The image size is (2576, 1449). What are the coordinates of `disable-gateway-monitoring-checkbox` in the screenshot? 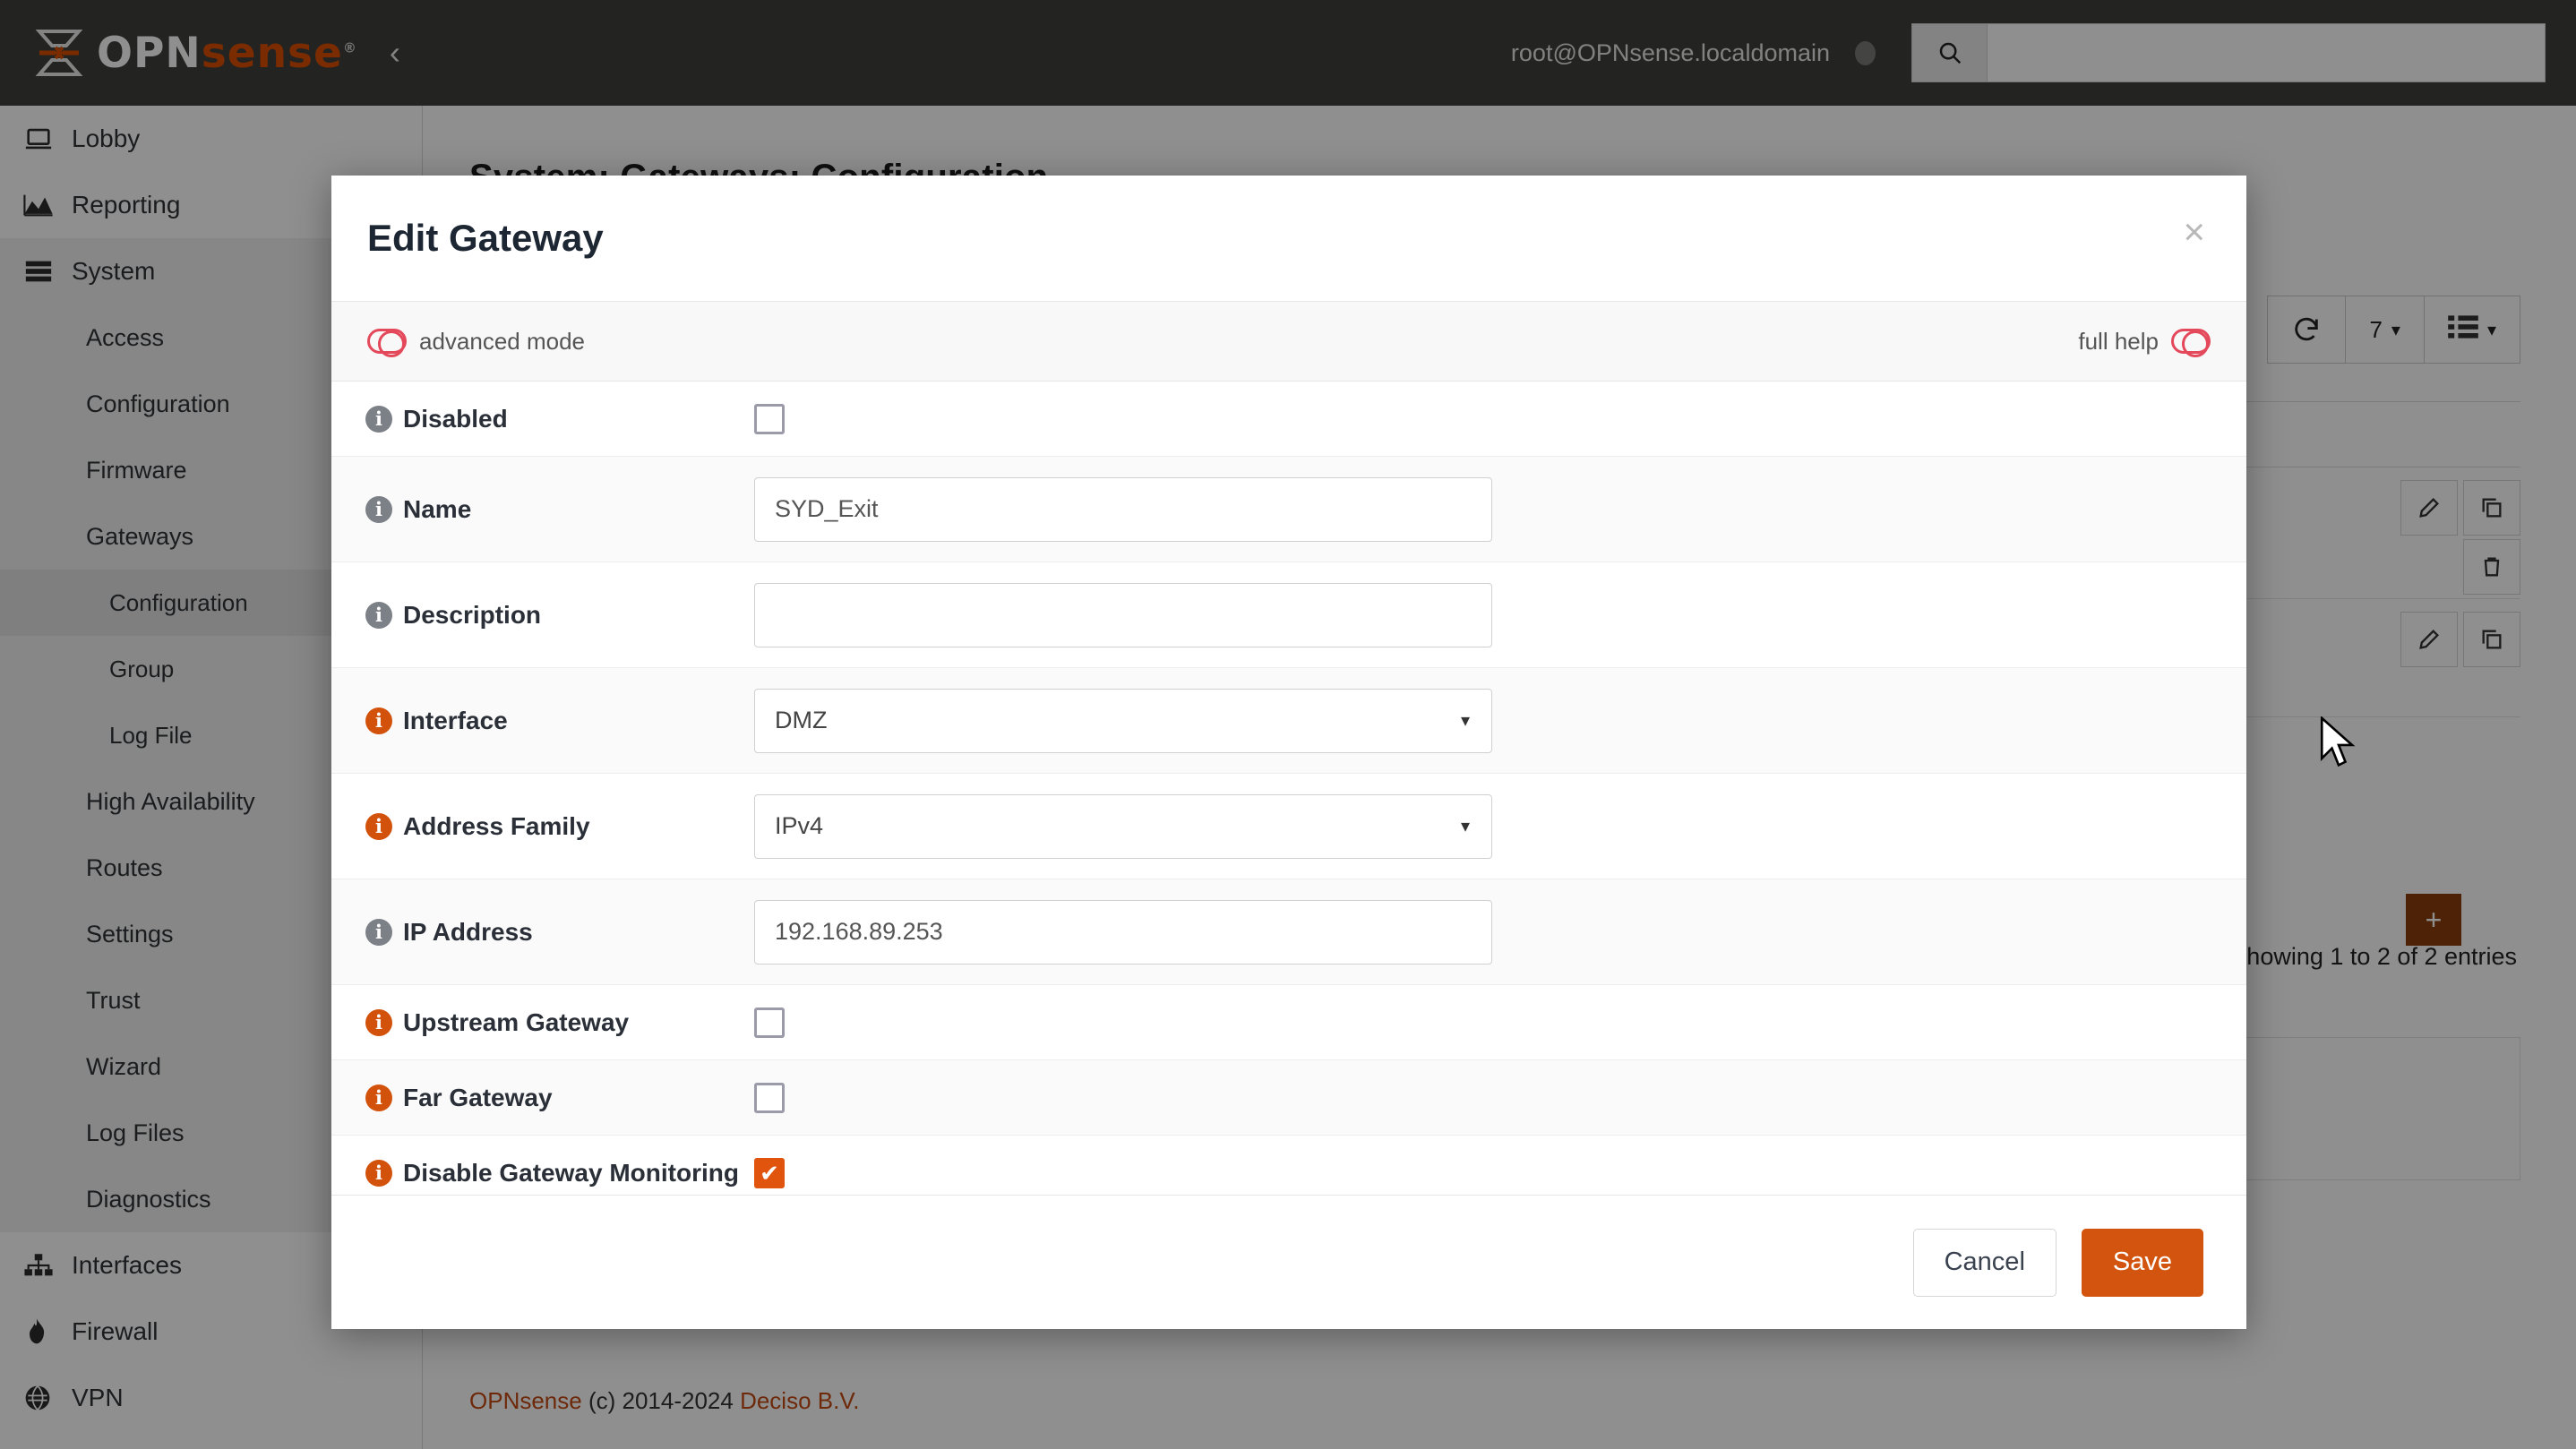 It's located at (769, 1173).